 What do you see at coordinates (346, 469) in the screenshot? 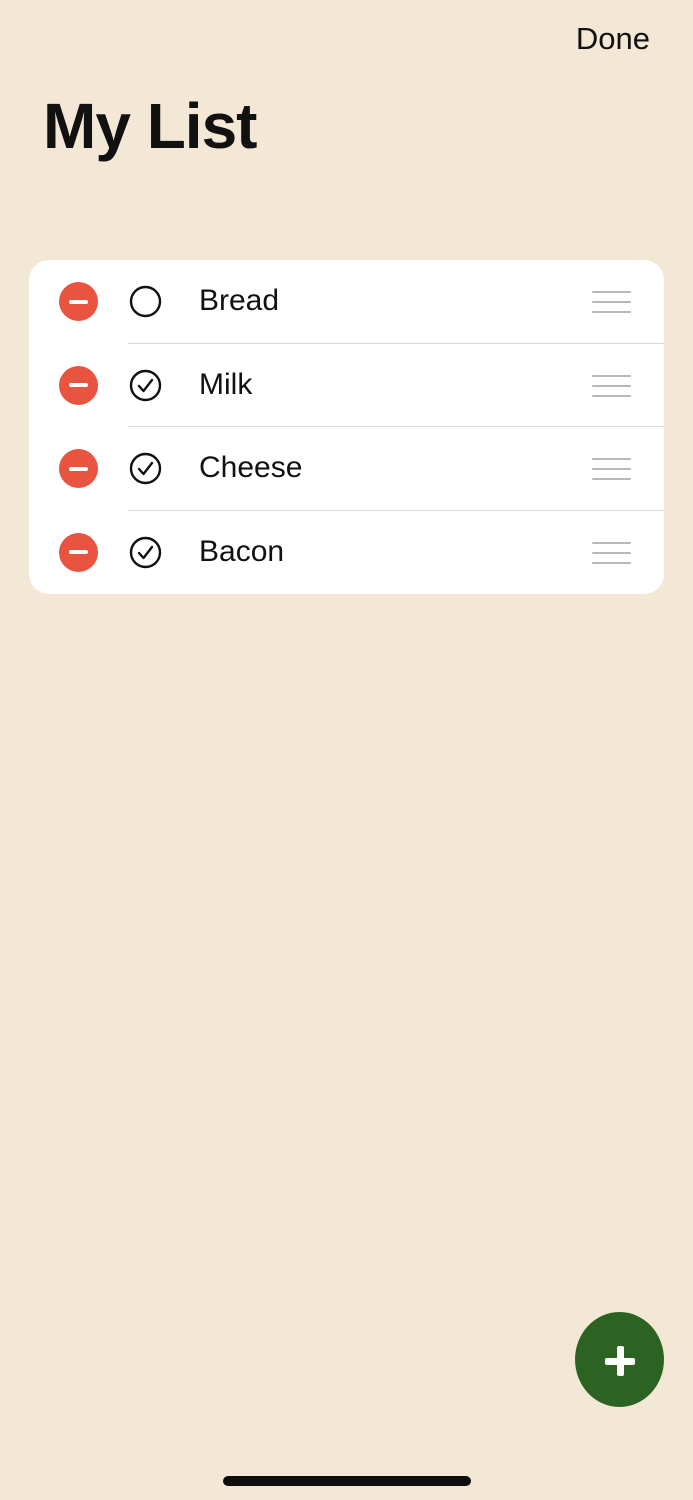
I see `list-item: Cheese` at bounding box center [346, 469].